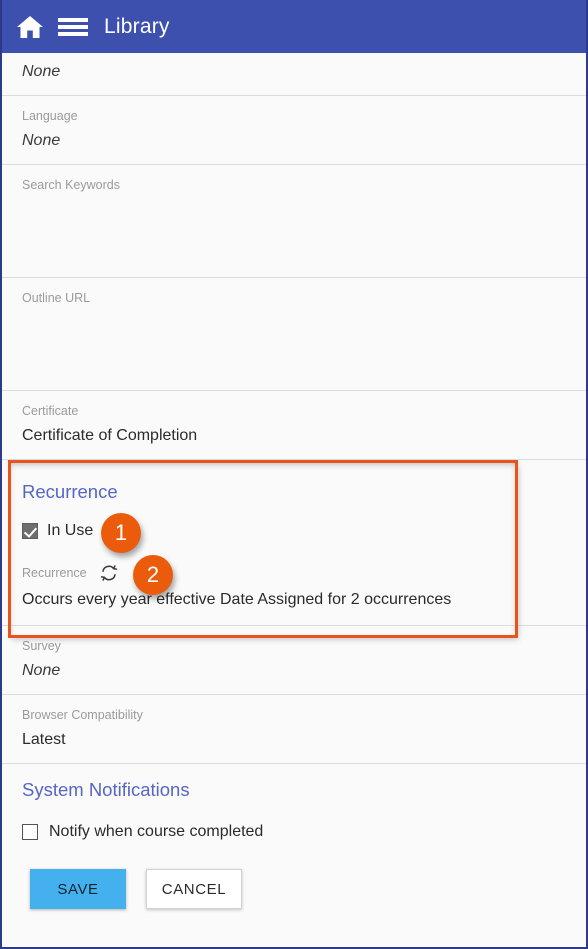 The image size is (588, 949). Describe the element at coordinates (194, 889) in the screenshot. I see `cancel-button: CANCEL` at that location.